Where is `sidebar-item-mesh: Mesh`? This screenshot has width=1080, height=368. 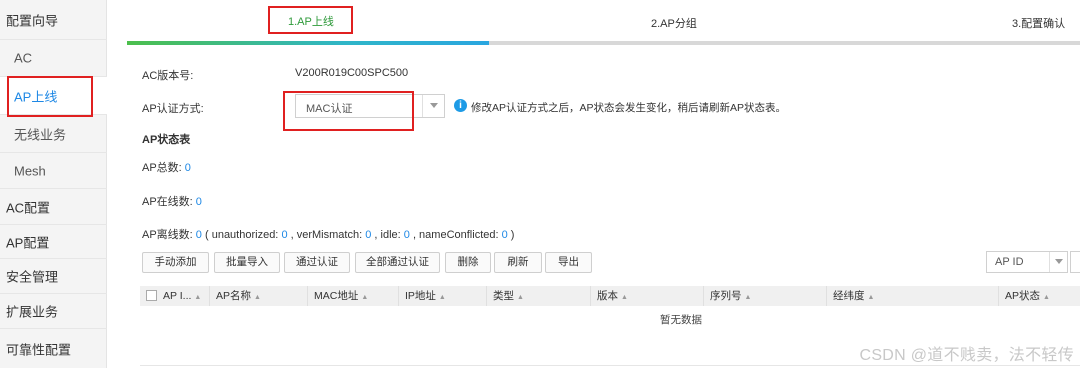 sidebar-item-mesh: Mesh is located at coordinates (53, 171).